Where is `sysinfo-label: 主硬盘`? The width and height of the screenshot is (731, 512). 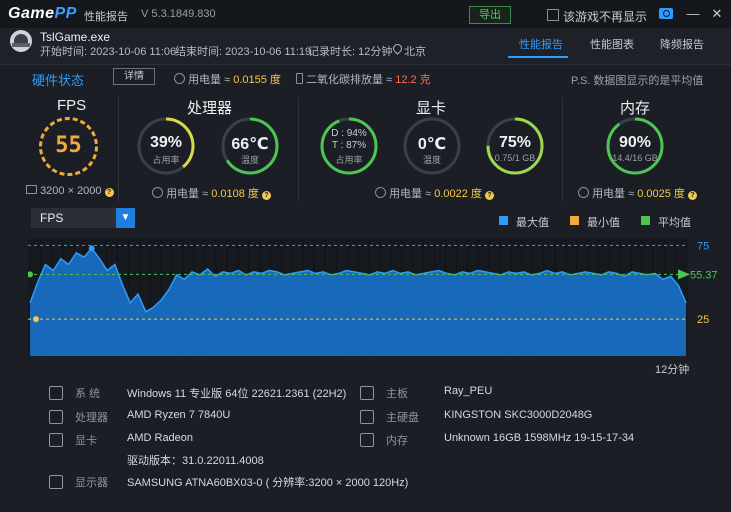
sysinfo-label: 主硬盘 is located at coordinates (402, 418).